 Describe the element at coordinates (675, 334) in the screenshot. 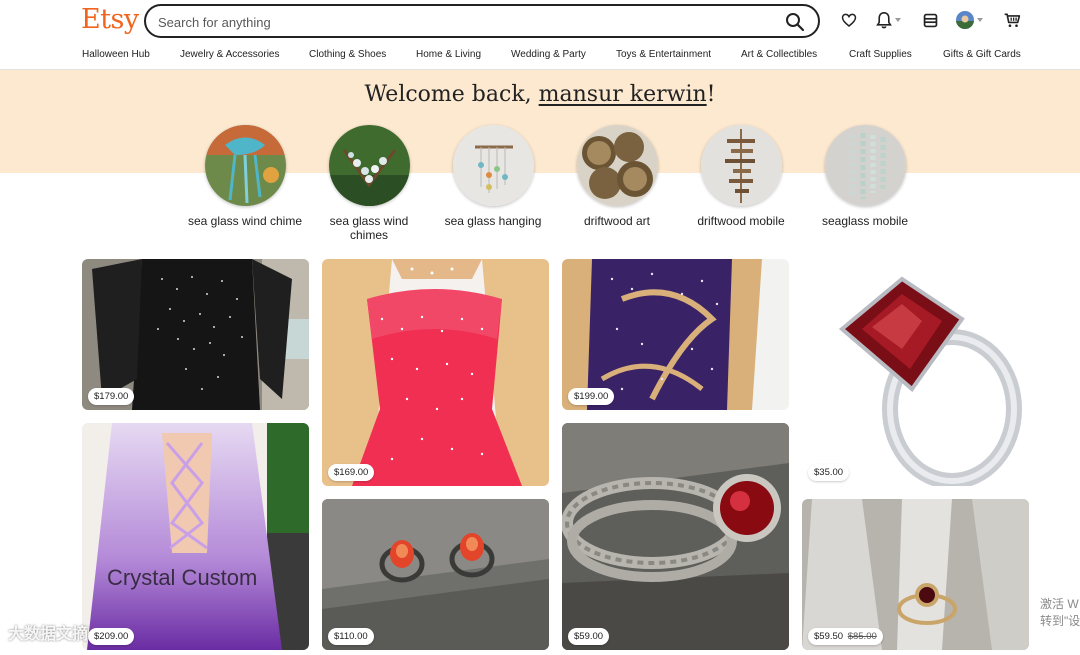

I see `listing-card: $199.00` at that location.